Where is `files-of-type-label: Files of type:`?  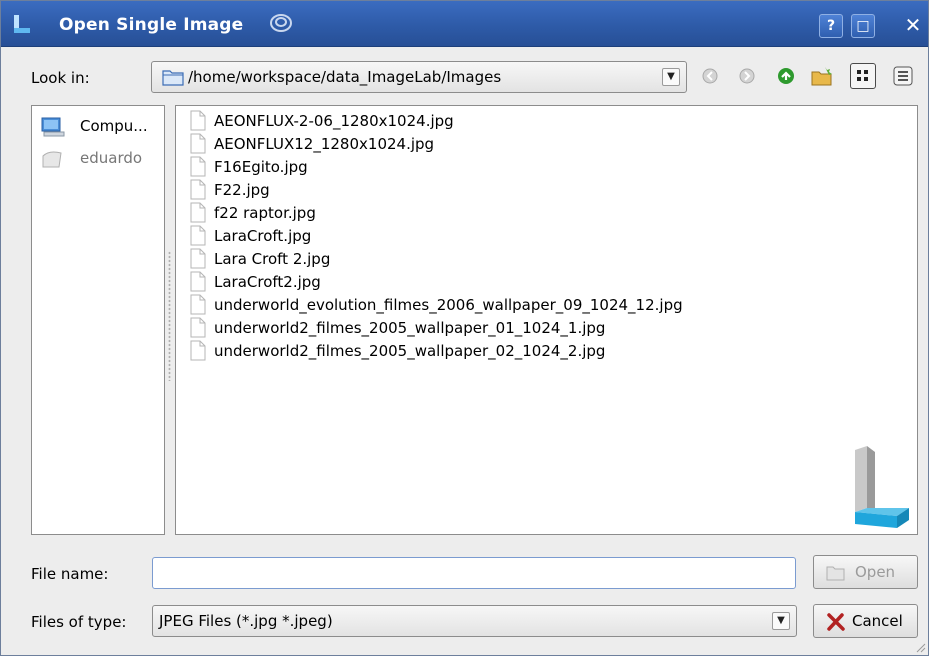
files-of-type-label: Files of type: is located at coordinates (79, 622).